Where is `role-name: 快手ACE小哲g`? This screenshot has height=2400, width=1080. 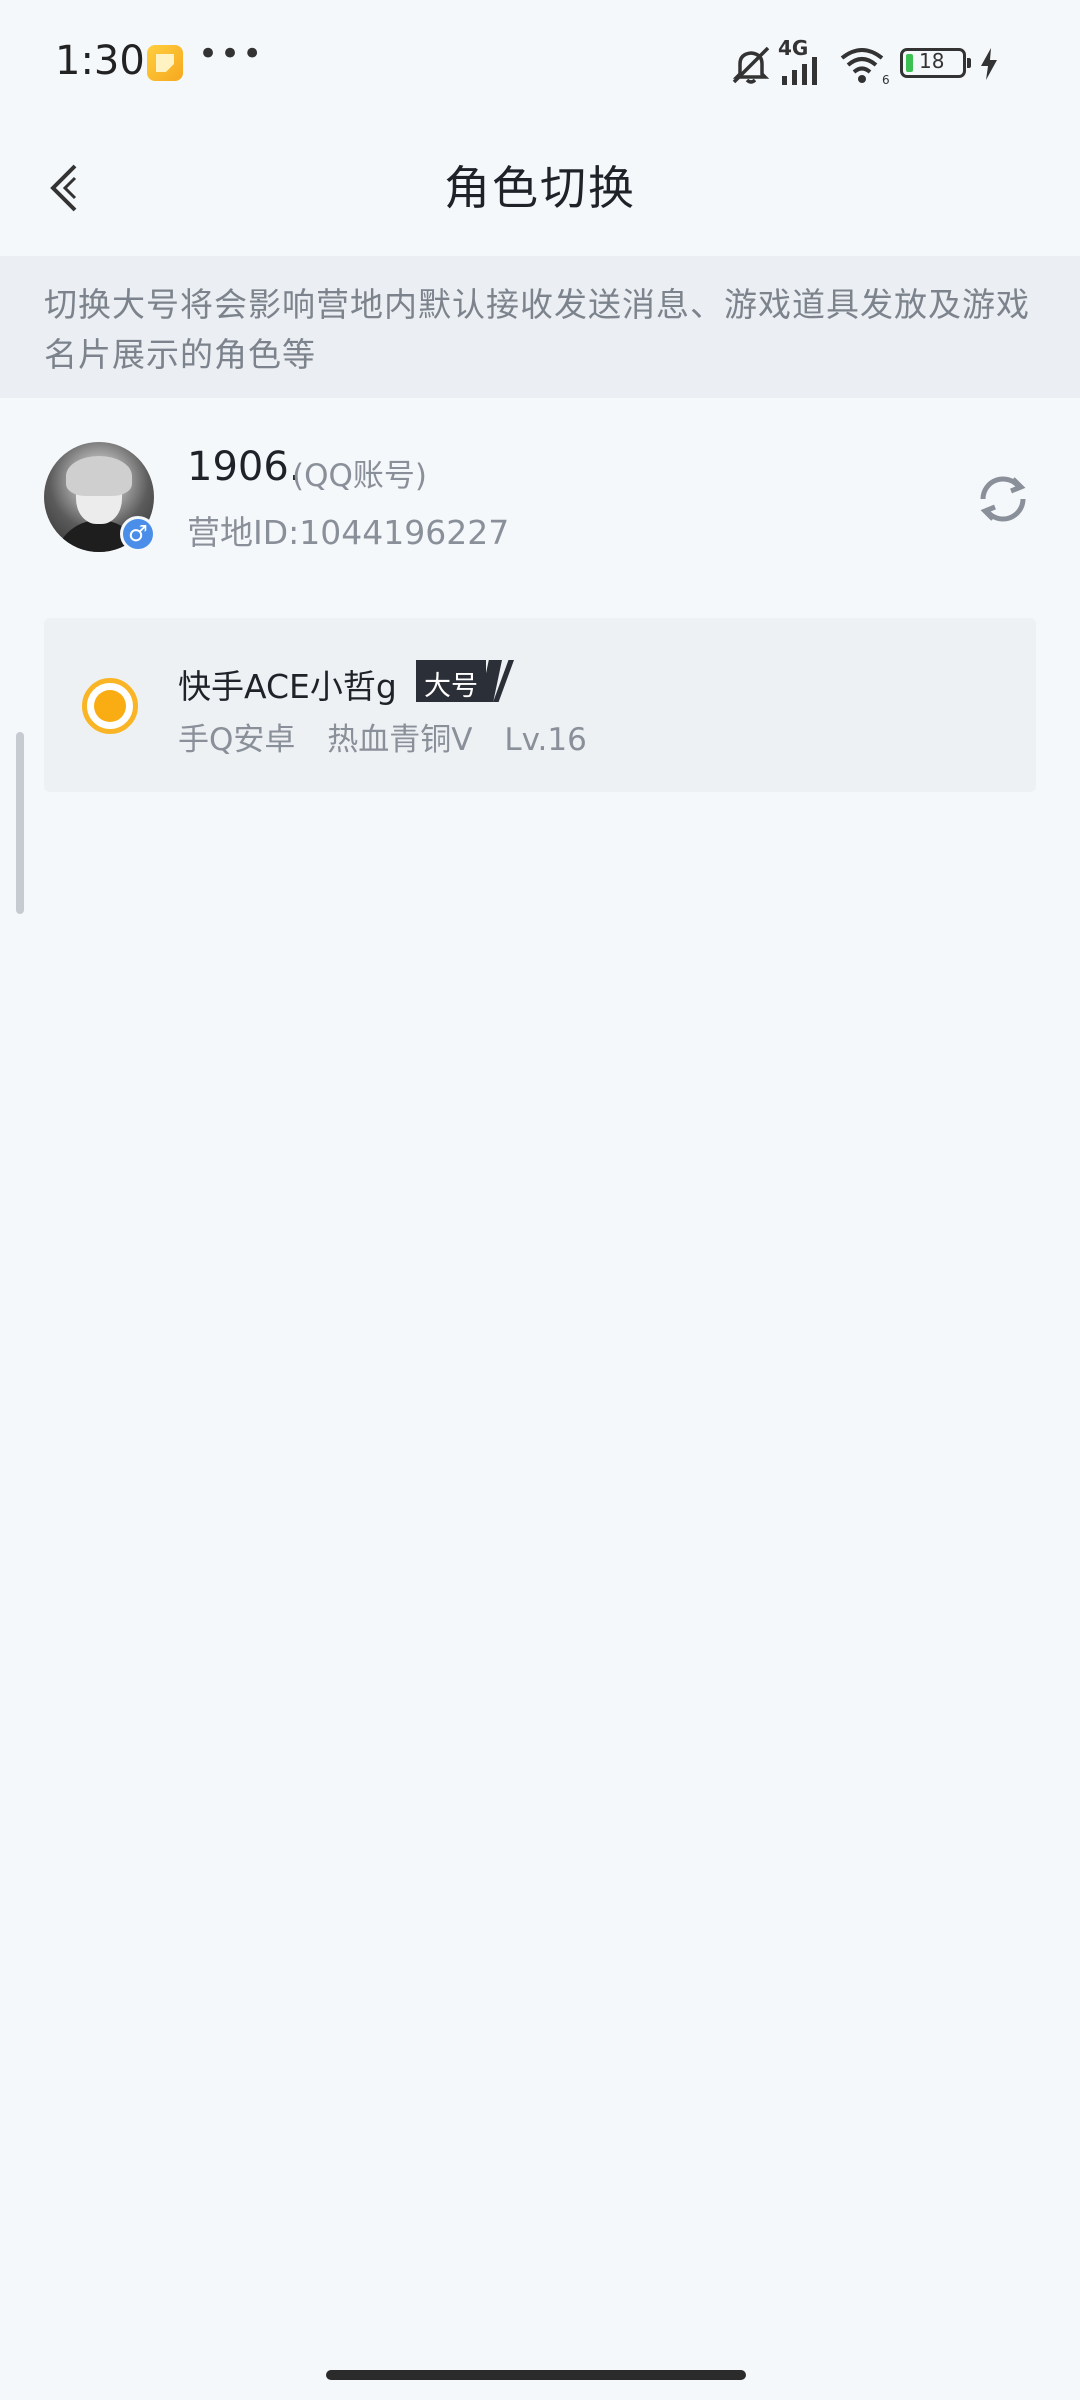 role-name: 快手ACE小哲g is located at coordinates (287, 686).